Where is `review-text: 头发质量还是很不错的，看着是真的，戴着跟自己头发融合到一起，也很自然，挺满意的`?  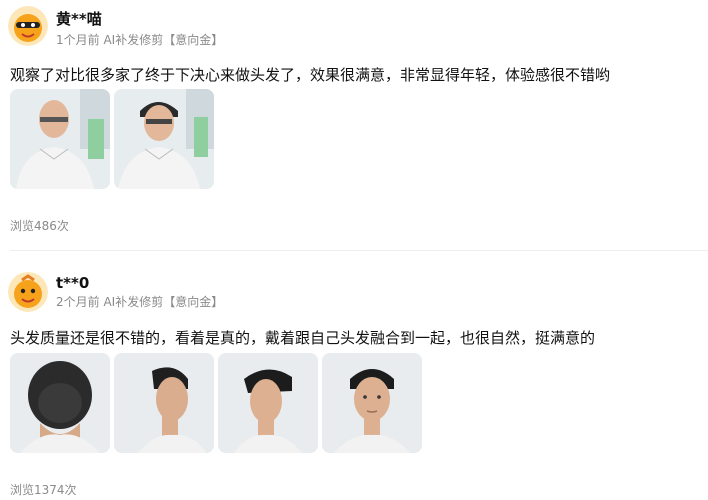
review-text: 头发质量还是很不错的，看着是真的，戴着跟自己头发融合到一起，也很自然，挺满意的 is located at coordinates (303, 338).